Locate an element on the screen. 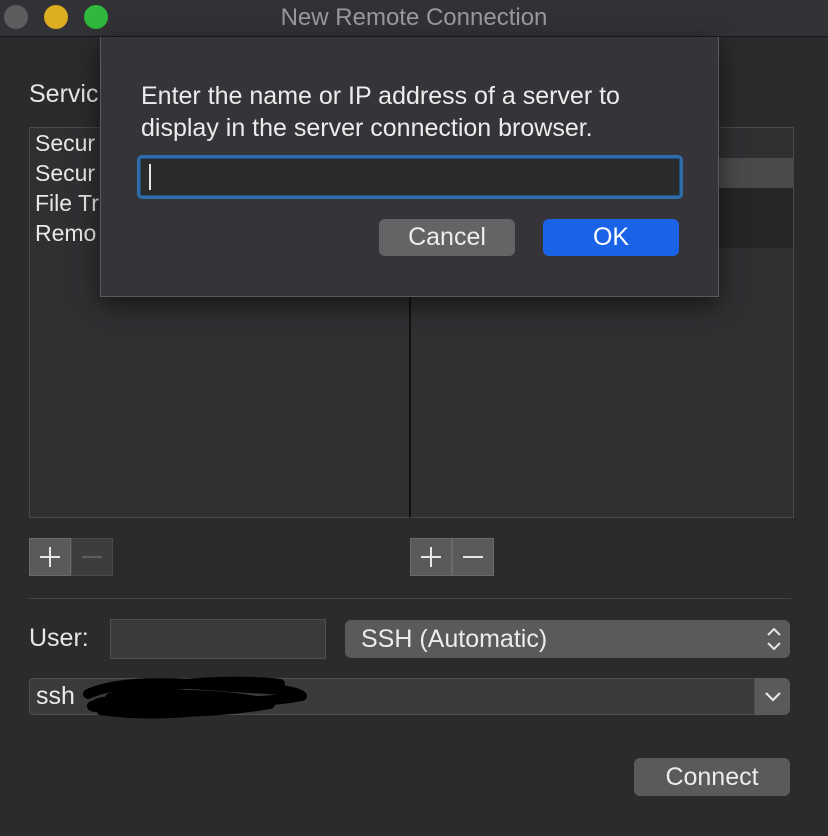 The height and width of the screenshot is (836, 828). redaction-scribble is located at coordinates (195, 697).